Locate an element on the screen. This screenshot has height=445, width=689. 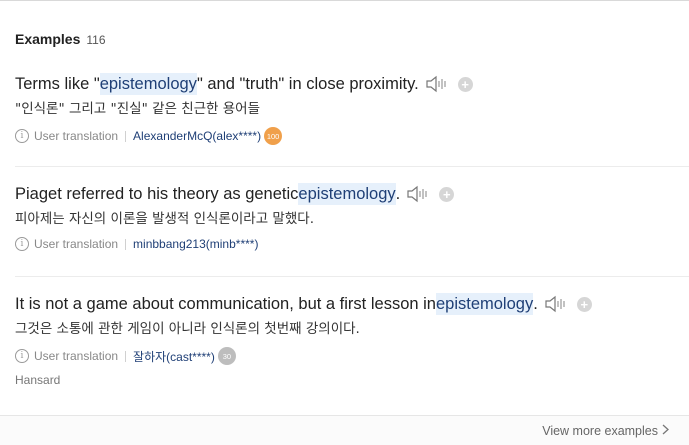
user-link: minbbang213(minb****) is located at coordinates (195, 244).